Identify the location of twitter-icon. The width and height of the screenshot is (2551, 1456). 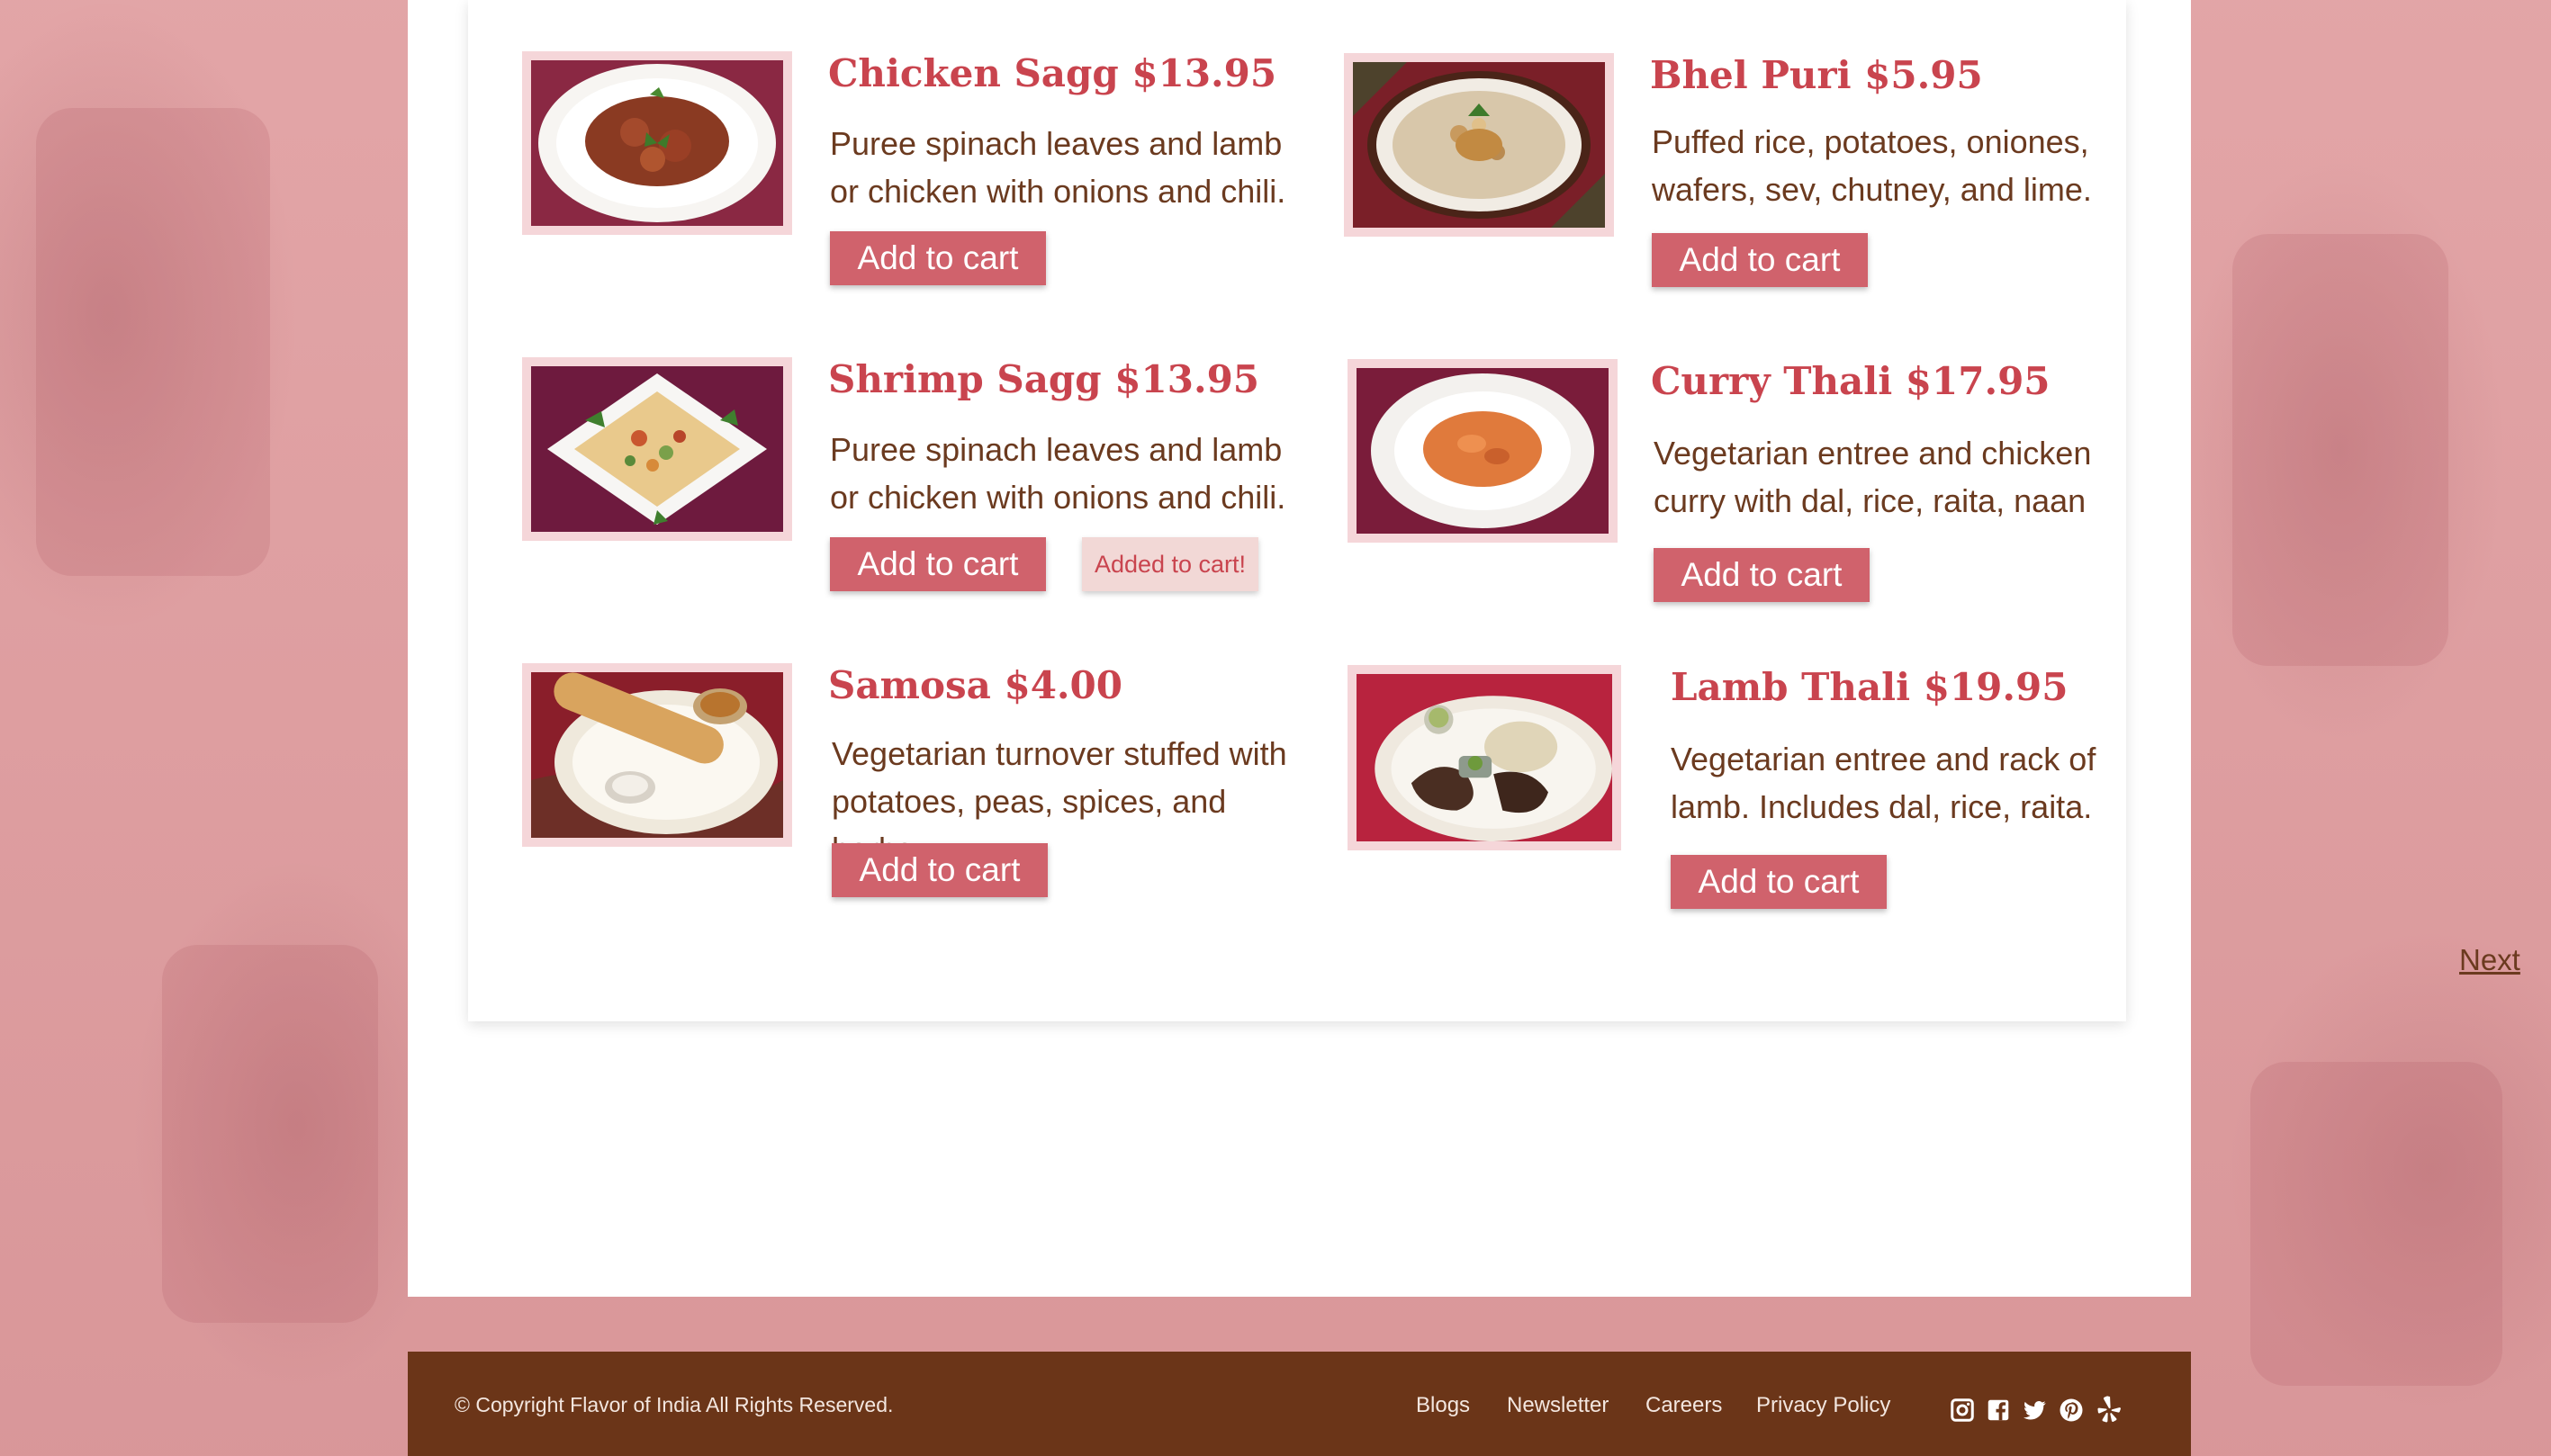
(2034, 1410).